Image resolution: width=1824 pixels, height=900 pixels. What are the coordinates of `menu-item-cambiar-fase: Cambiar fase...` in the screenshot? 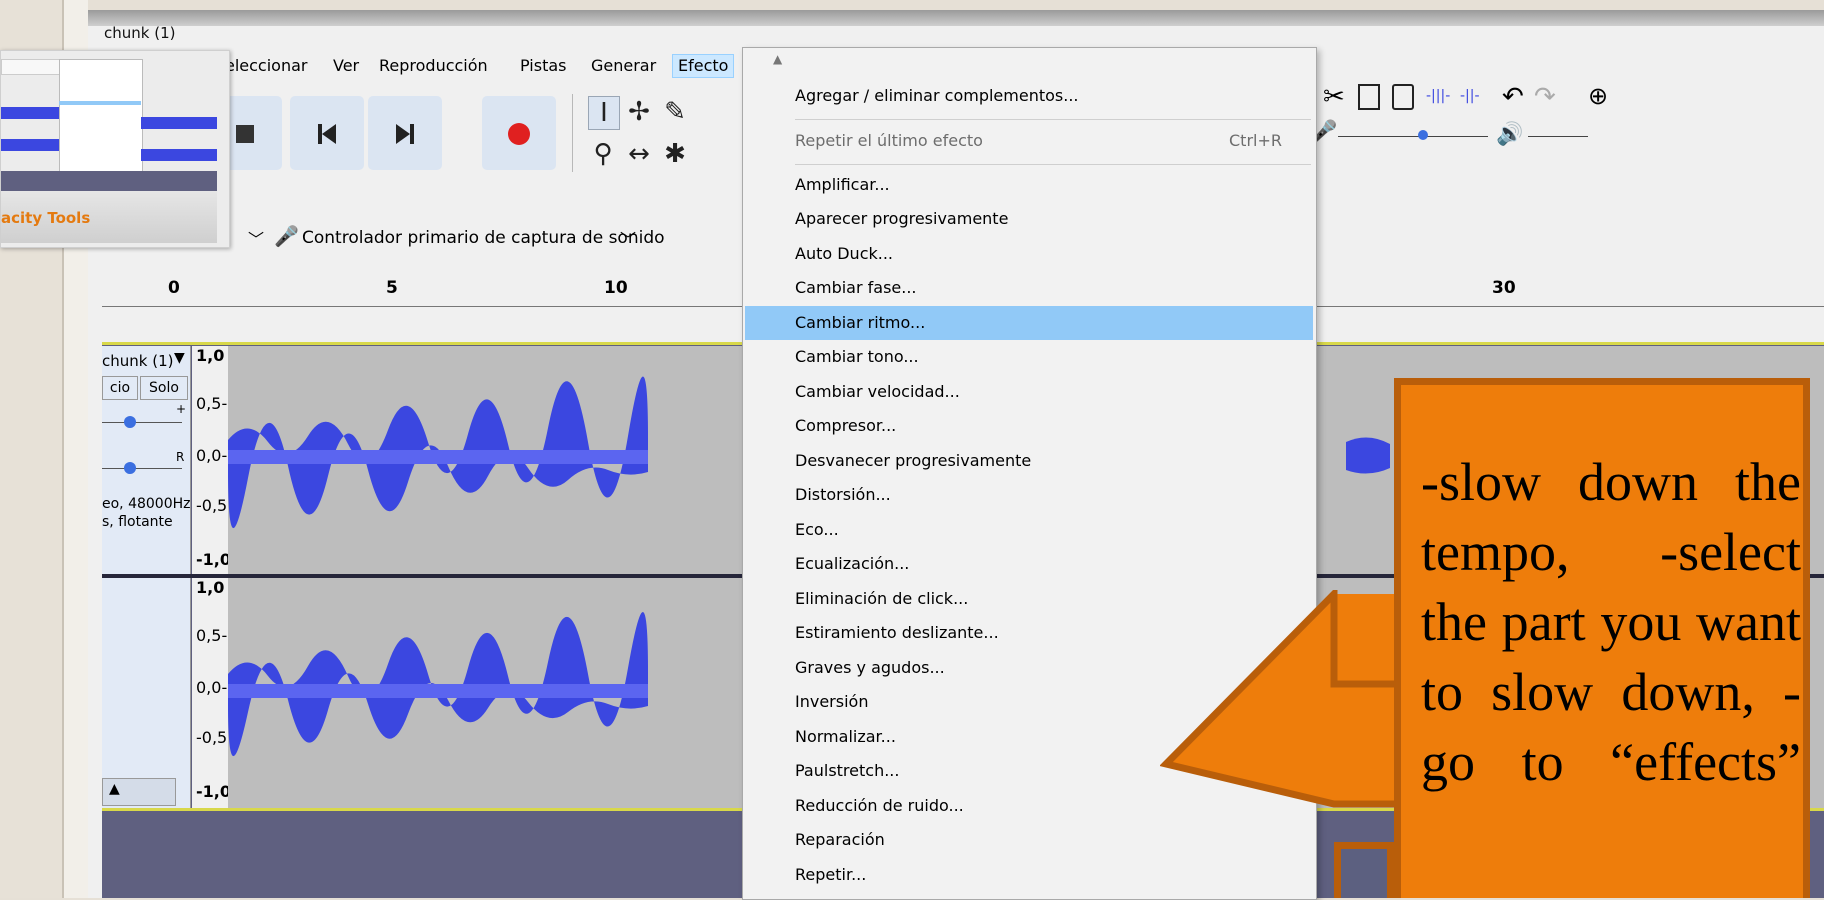 It's located at (856, 288).